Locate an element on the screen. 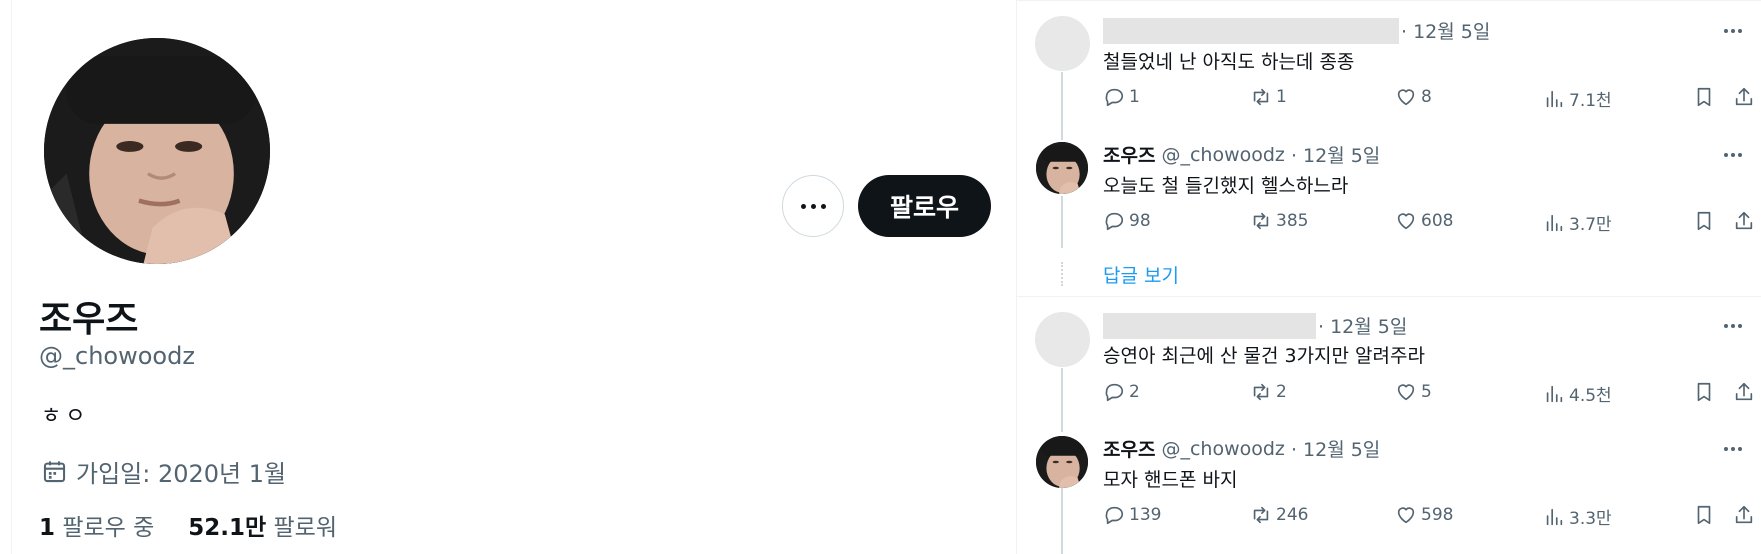 This screenshot has width=1761, height=554. like-button: 598 is located at coordinates (1424, 515).